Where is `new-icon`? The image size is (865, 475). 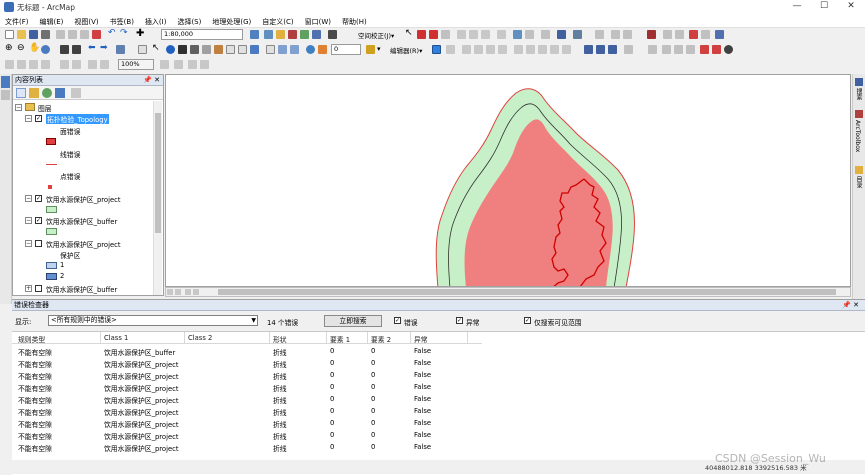
new-icon is located at coordinates (9, 34).